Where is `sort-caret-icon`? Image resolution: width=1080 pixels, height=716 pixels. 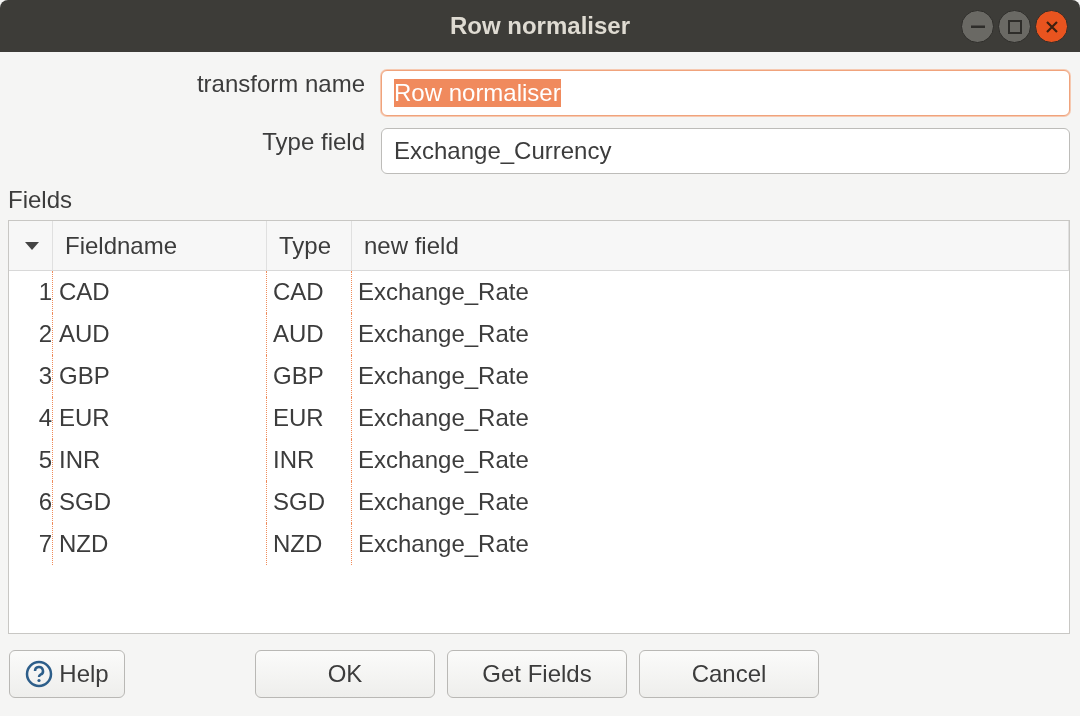 sort-caret-icon is located at coordinates (32, 245).